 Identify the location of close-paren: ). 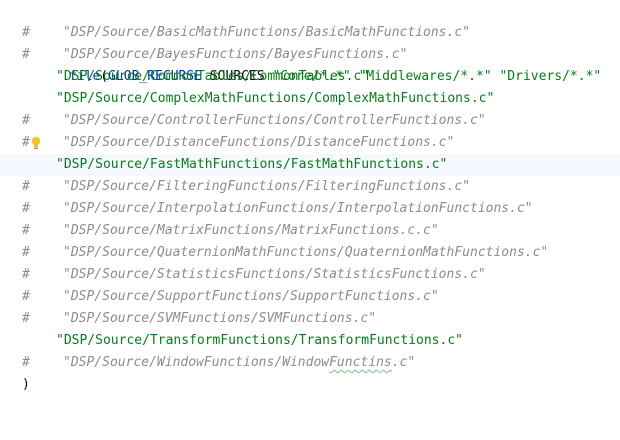
(26, 384).